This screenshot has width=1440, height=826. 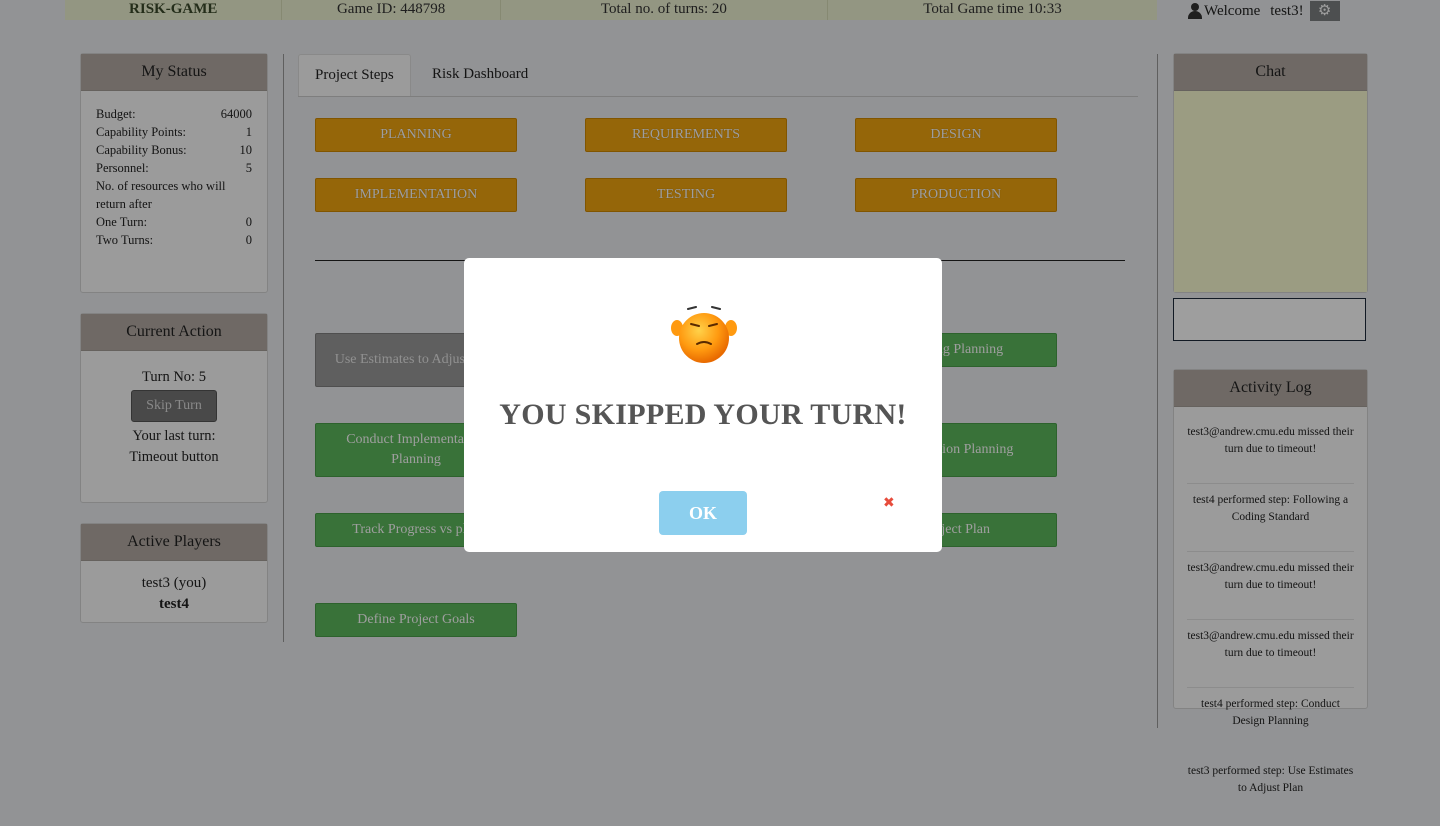 What do you see at coordinates (704, 334) in the screenshot?
I see `shrug-emoji-icon` at bounding box center [704, 334].